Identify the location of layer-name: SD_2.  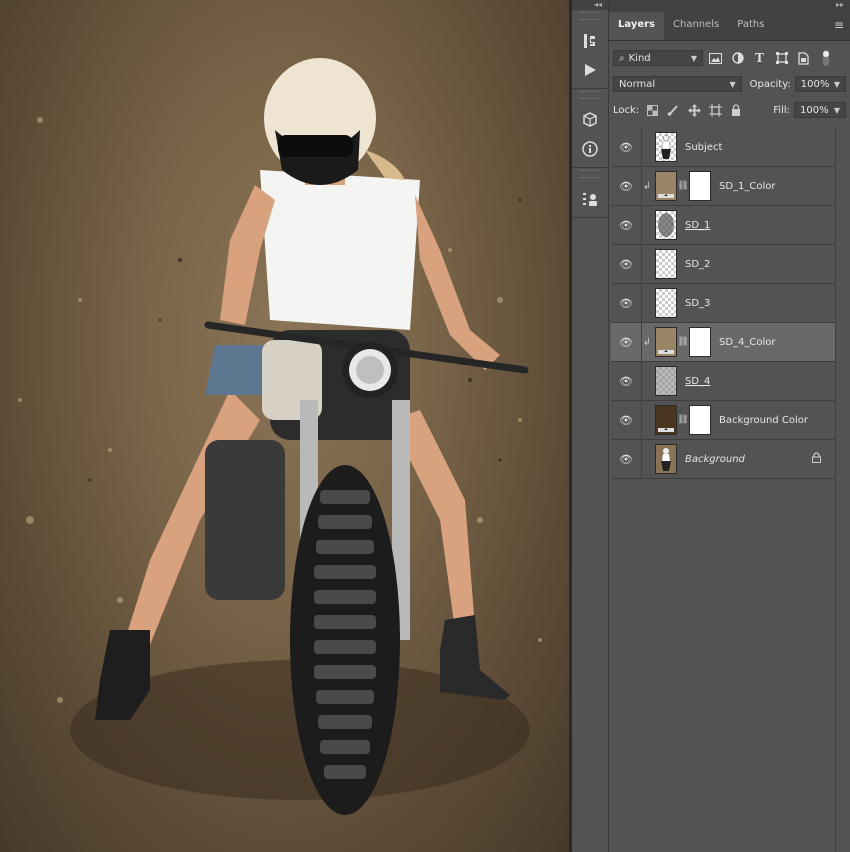
(698, 264).